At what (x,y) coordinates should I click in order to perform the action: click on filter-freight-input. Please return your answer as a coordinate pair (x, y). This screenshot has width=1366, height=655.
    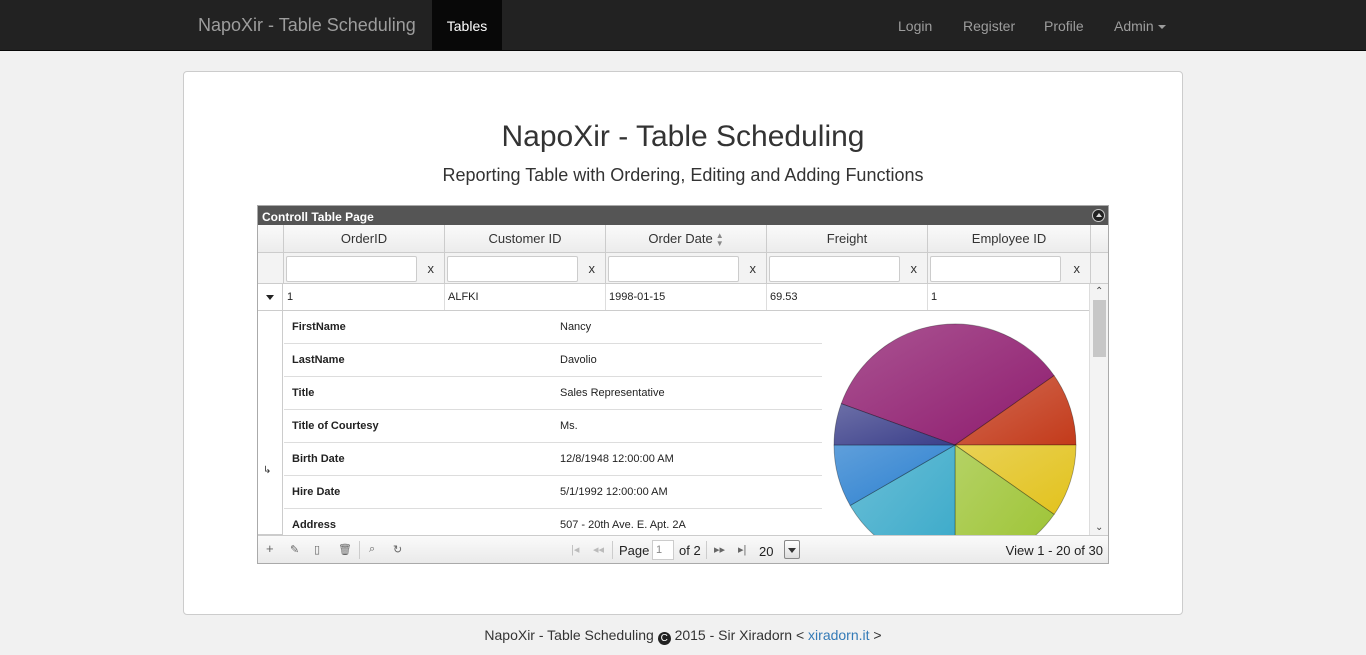
    Looking at the image, I should click on (834, 269).